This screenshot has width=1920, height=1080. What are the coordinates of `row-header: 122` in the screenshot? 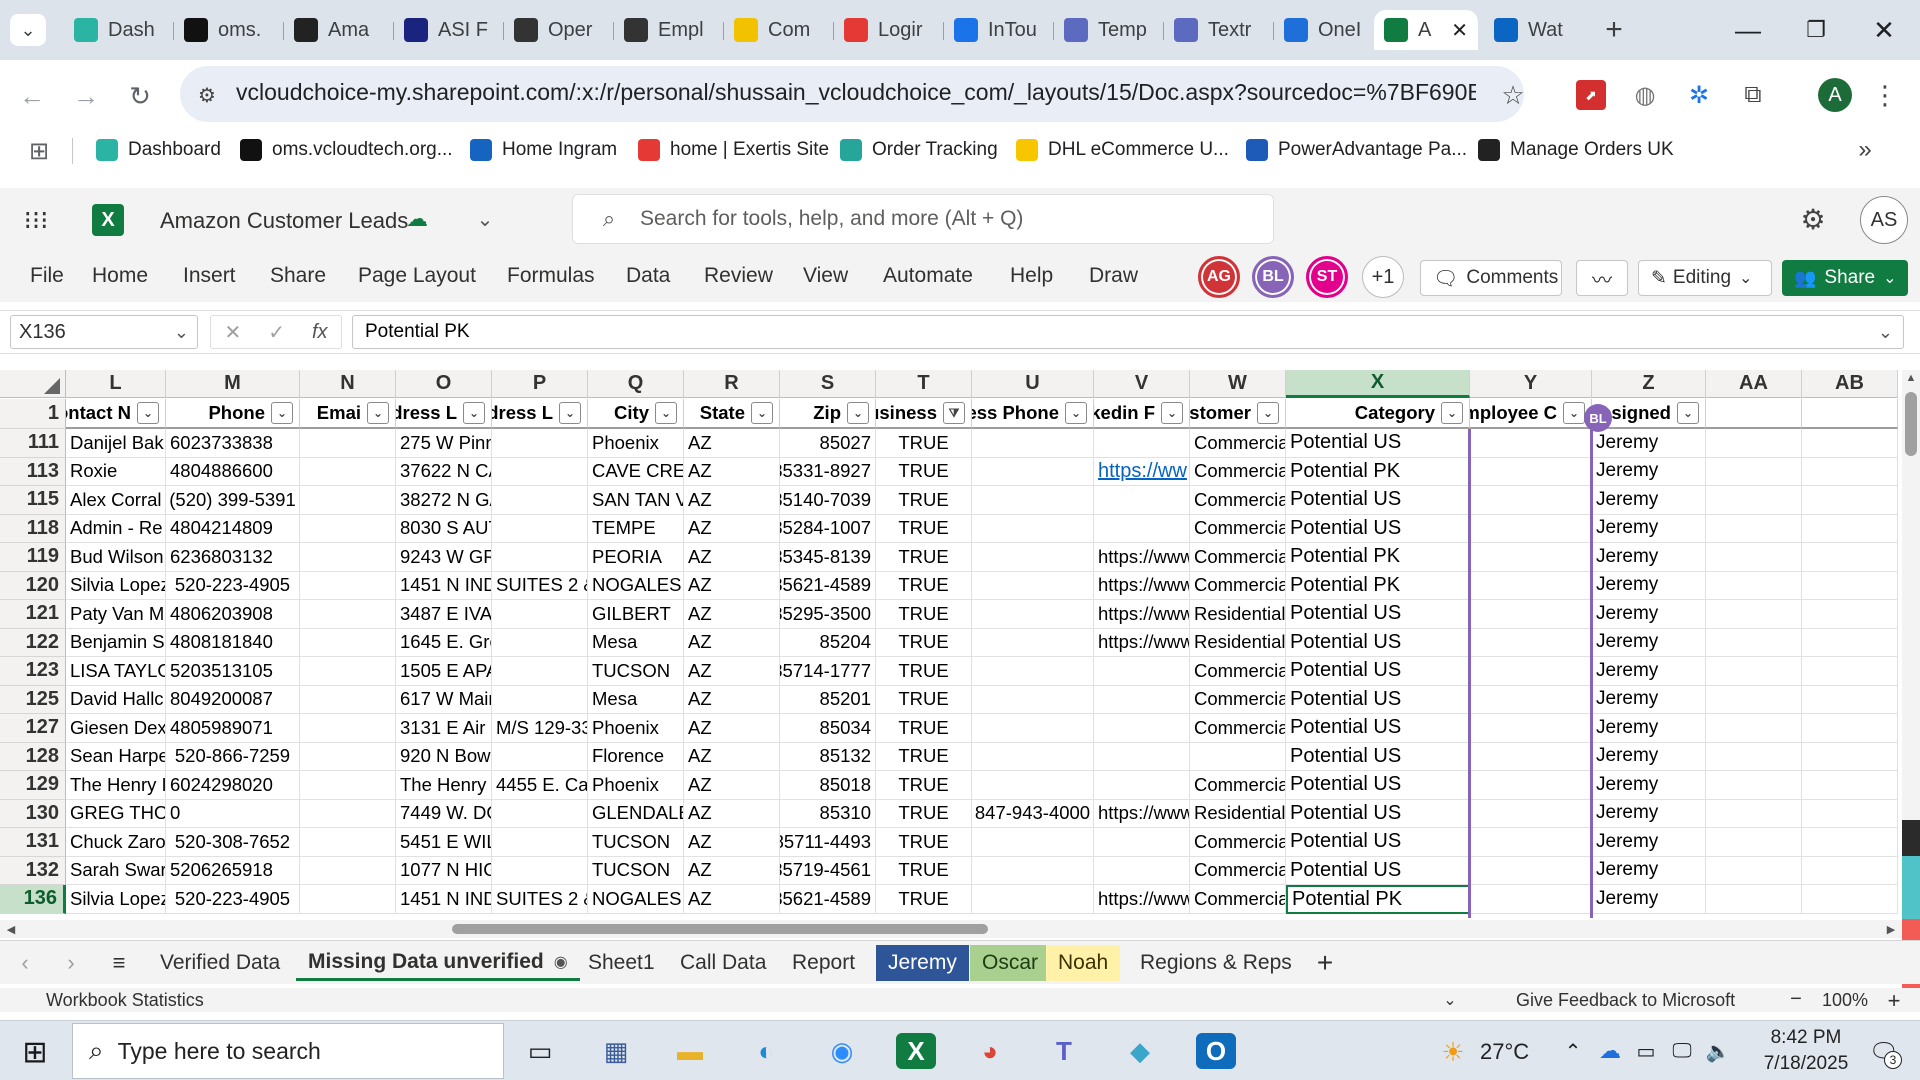 It's located at (33, 642).